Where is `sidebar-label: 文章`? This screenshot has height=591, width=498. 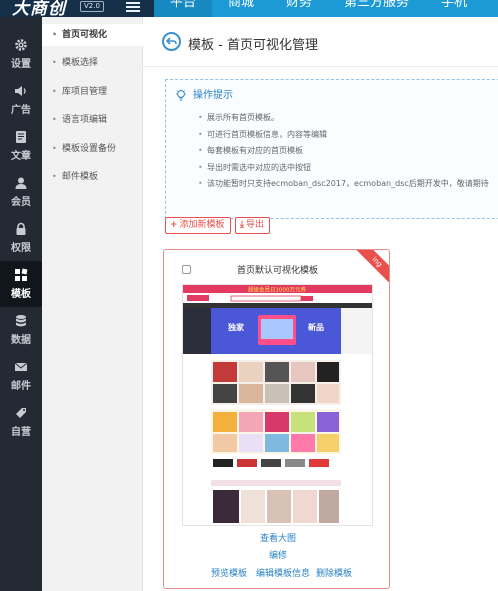 sidebar-label: 文章 is located at coordinates (21, 156).